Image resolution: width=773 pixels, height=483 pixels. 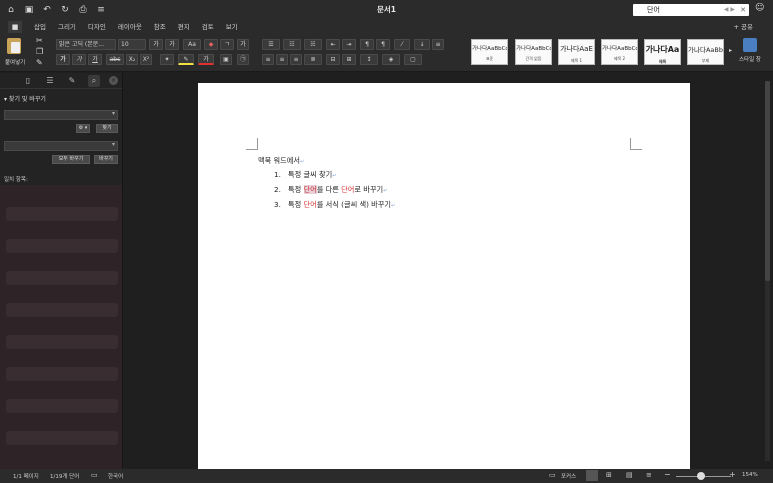 I want to click on justify-icon: ≣, so click(x=313, y=59).